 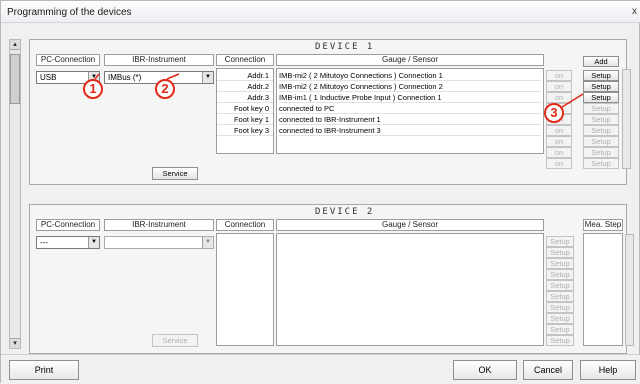 What do you see at coordinates (48, 77) in the screenshot?
I see `pc-connection-value: USB` at bounding box center [48, 77].